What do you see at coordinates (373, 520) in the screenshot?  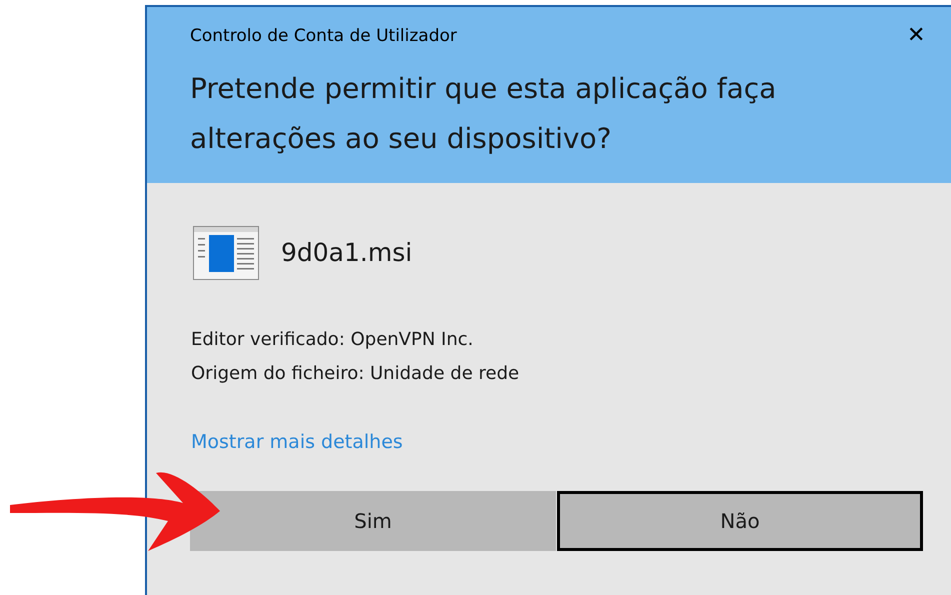 I see `dialog-button: Sim` at bounding box center [373, 520].